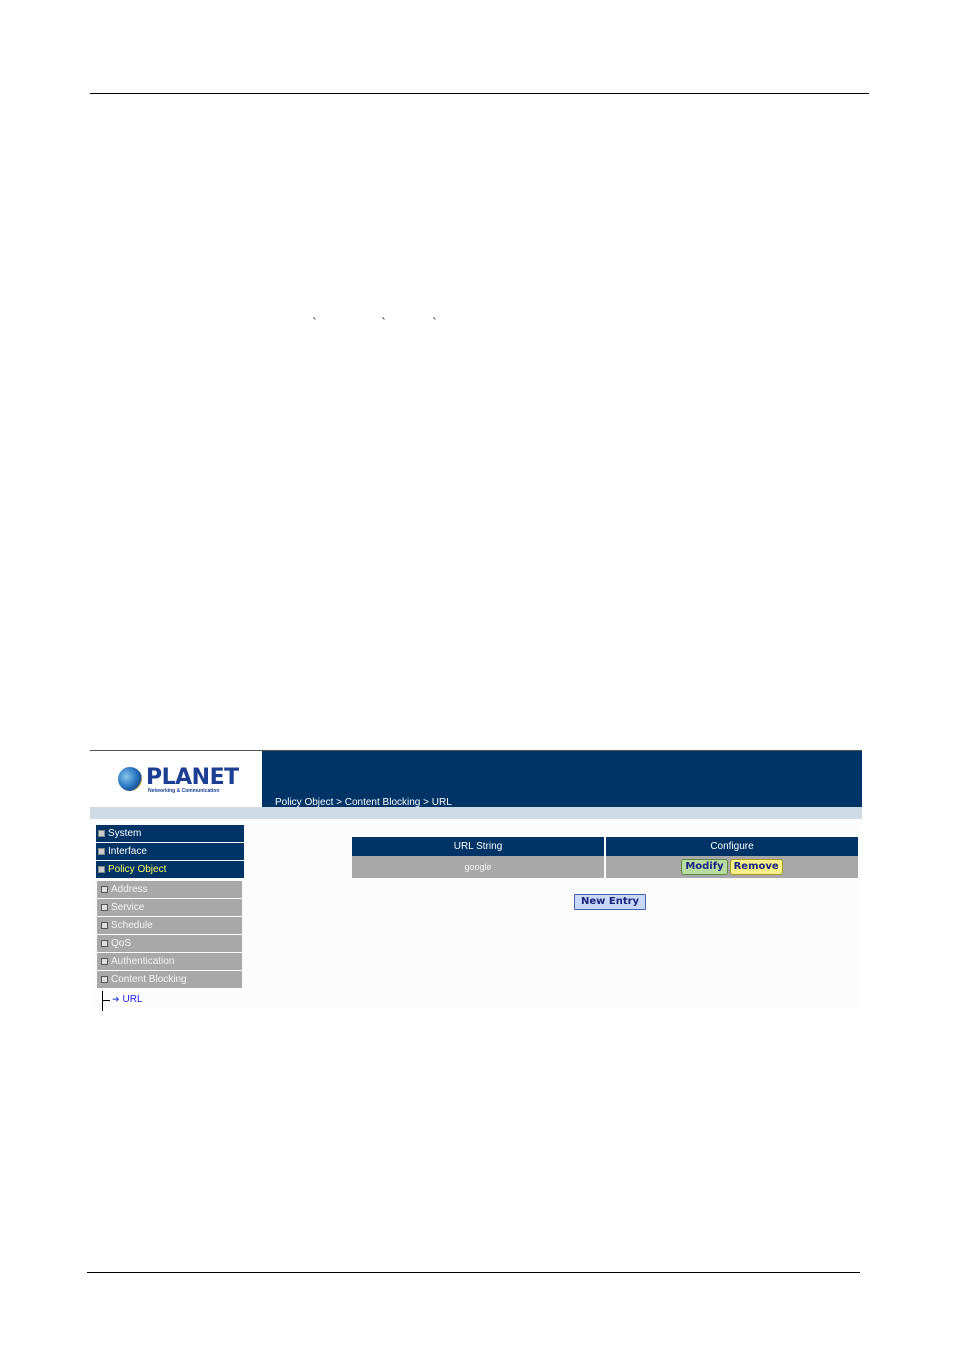  What do you see at coordinates (169, 889) in the screenshot?
I see `sidebar-subitem-address: Address` at bounding box center [169, 889].